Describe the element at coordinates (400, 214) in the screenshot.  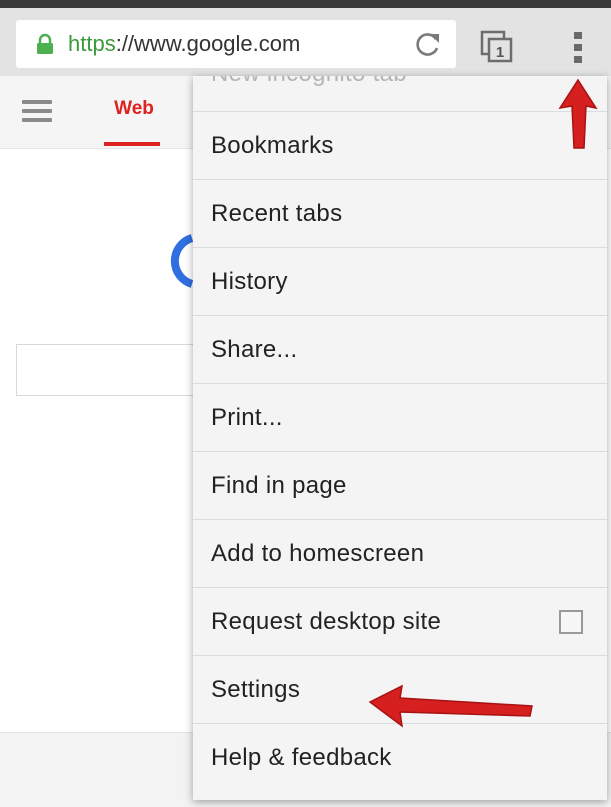
I see `menu-item-recent-tabs: Recent tabs` at that location.